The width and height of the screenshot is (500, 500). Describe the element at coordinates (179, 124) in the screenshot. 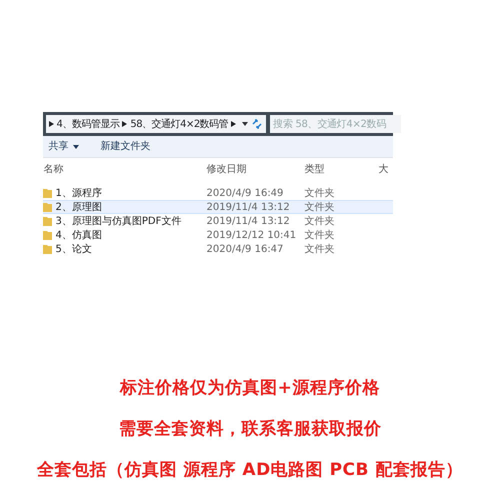

I see `breadcrumb-item: 58、交通灯4×2数码管` at that location.